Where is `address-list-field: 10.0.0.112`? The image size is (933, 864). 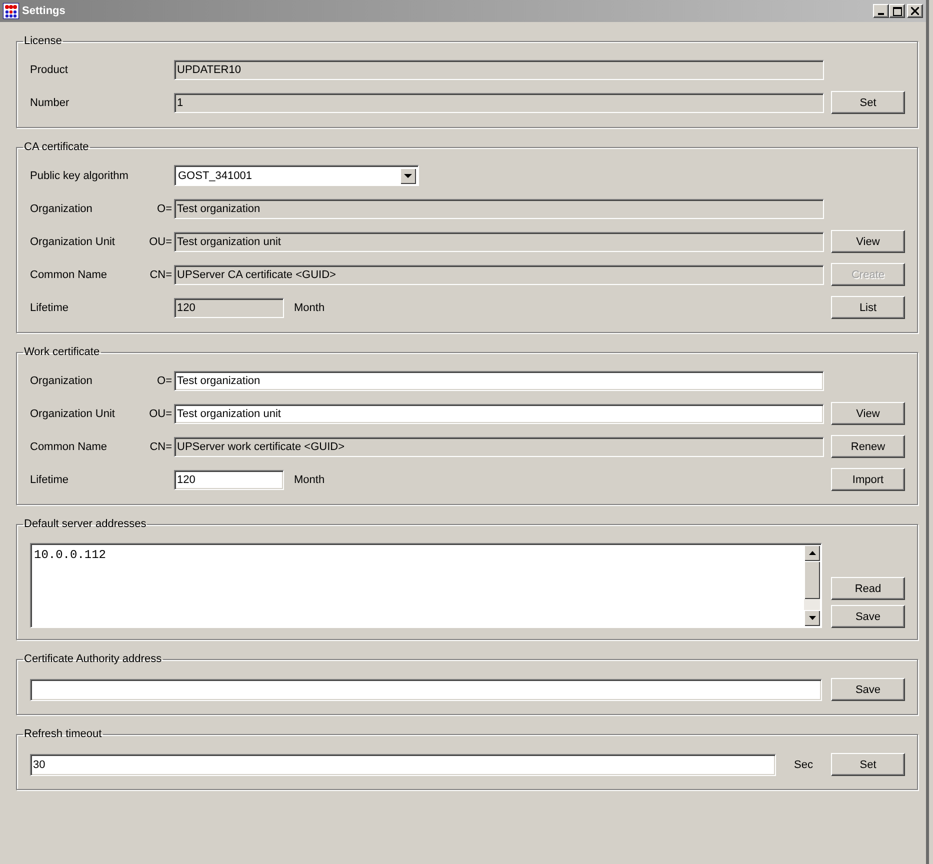 address-list-field: 10.0.0.112 is located at coordinates (426, 585).